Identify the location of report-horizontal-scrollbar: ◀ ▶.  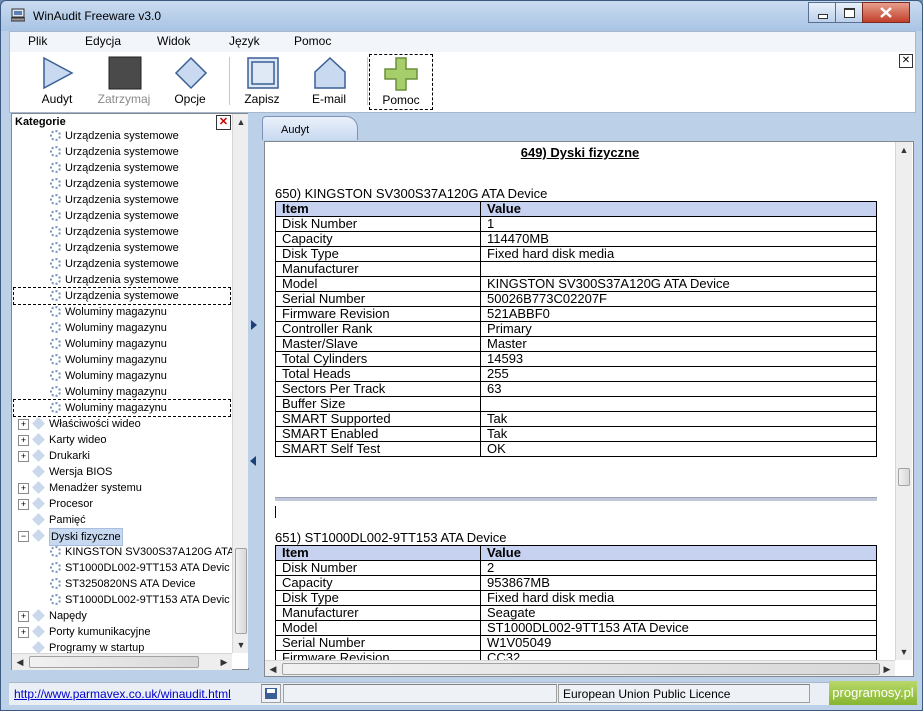
(580, 668).